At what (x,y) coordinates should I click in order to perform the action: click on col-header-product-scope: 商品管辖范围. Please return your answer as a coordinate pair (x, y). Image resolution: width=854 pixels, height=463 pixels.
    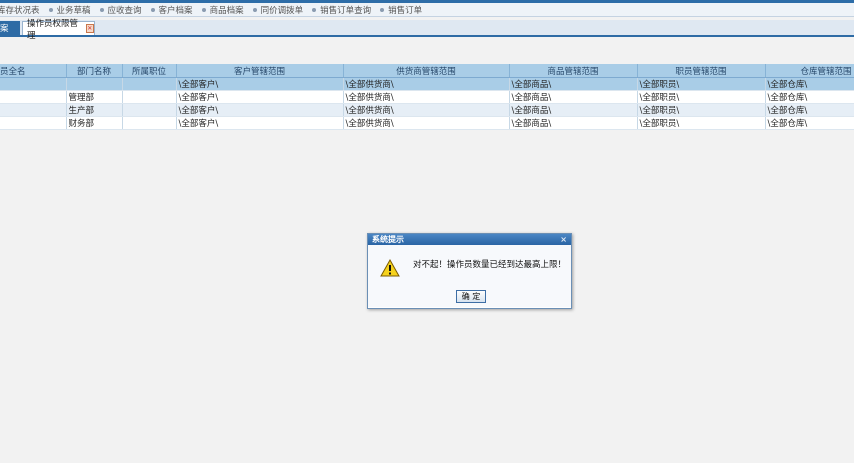
    Looking at the image, I should click on (573, 71).